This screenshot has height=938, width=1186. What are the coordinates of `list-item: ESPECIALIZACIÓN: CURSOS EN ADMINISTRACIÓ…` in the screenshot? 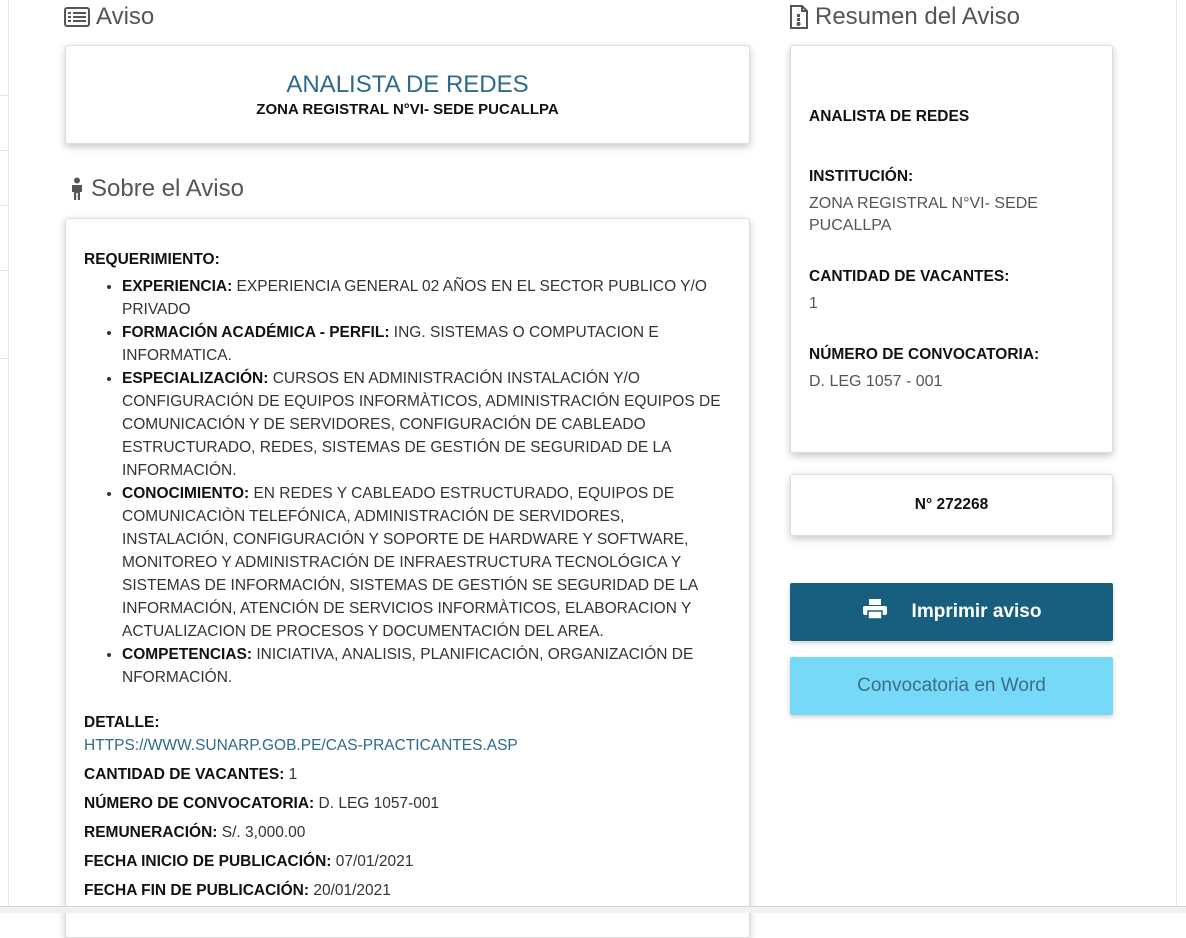 It's located at (426, 424).